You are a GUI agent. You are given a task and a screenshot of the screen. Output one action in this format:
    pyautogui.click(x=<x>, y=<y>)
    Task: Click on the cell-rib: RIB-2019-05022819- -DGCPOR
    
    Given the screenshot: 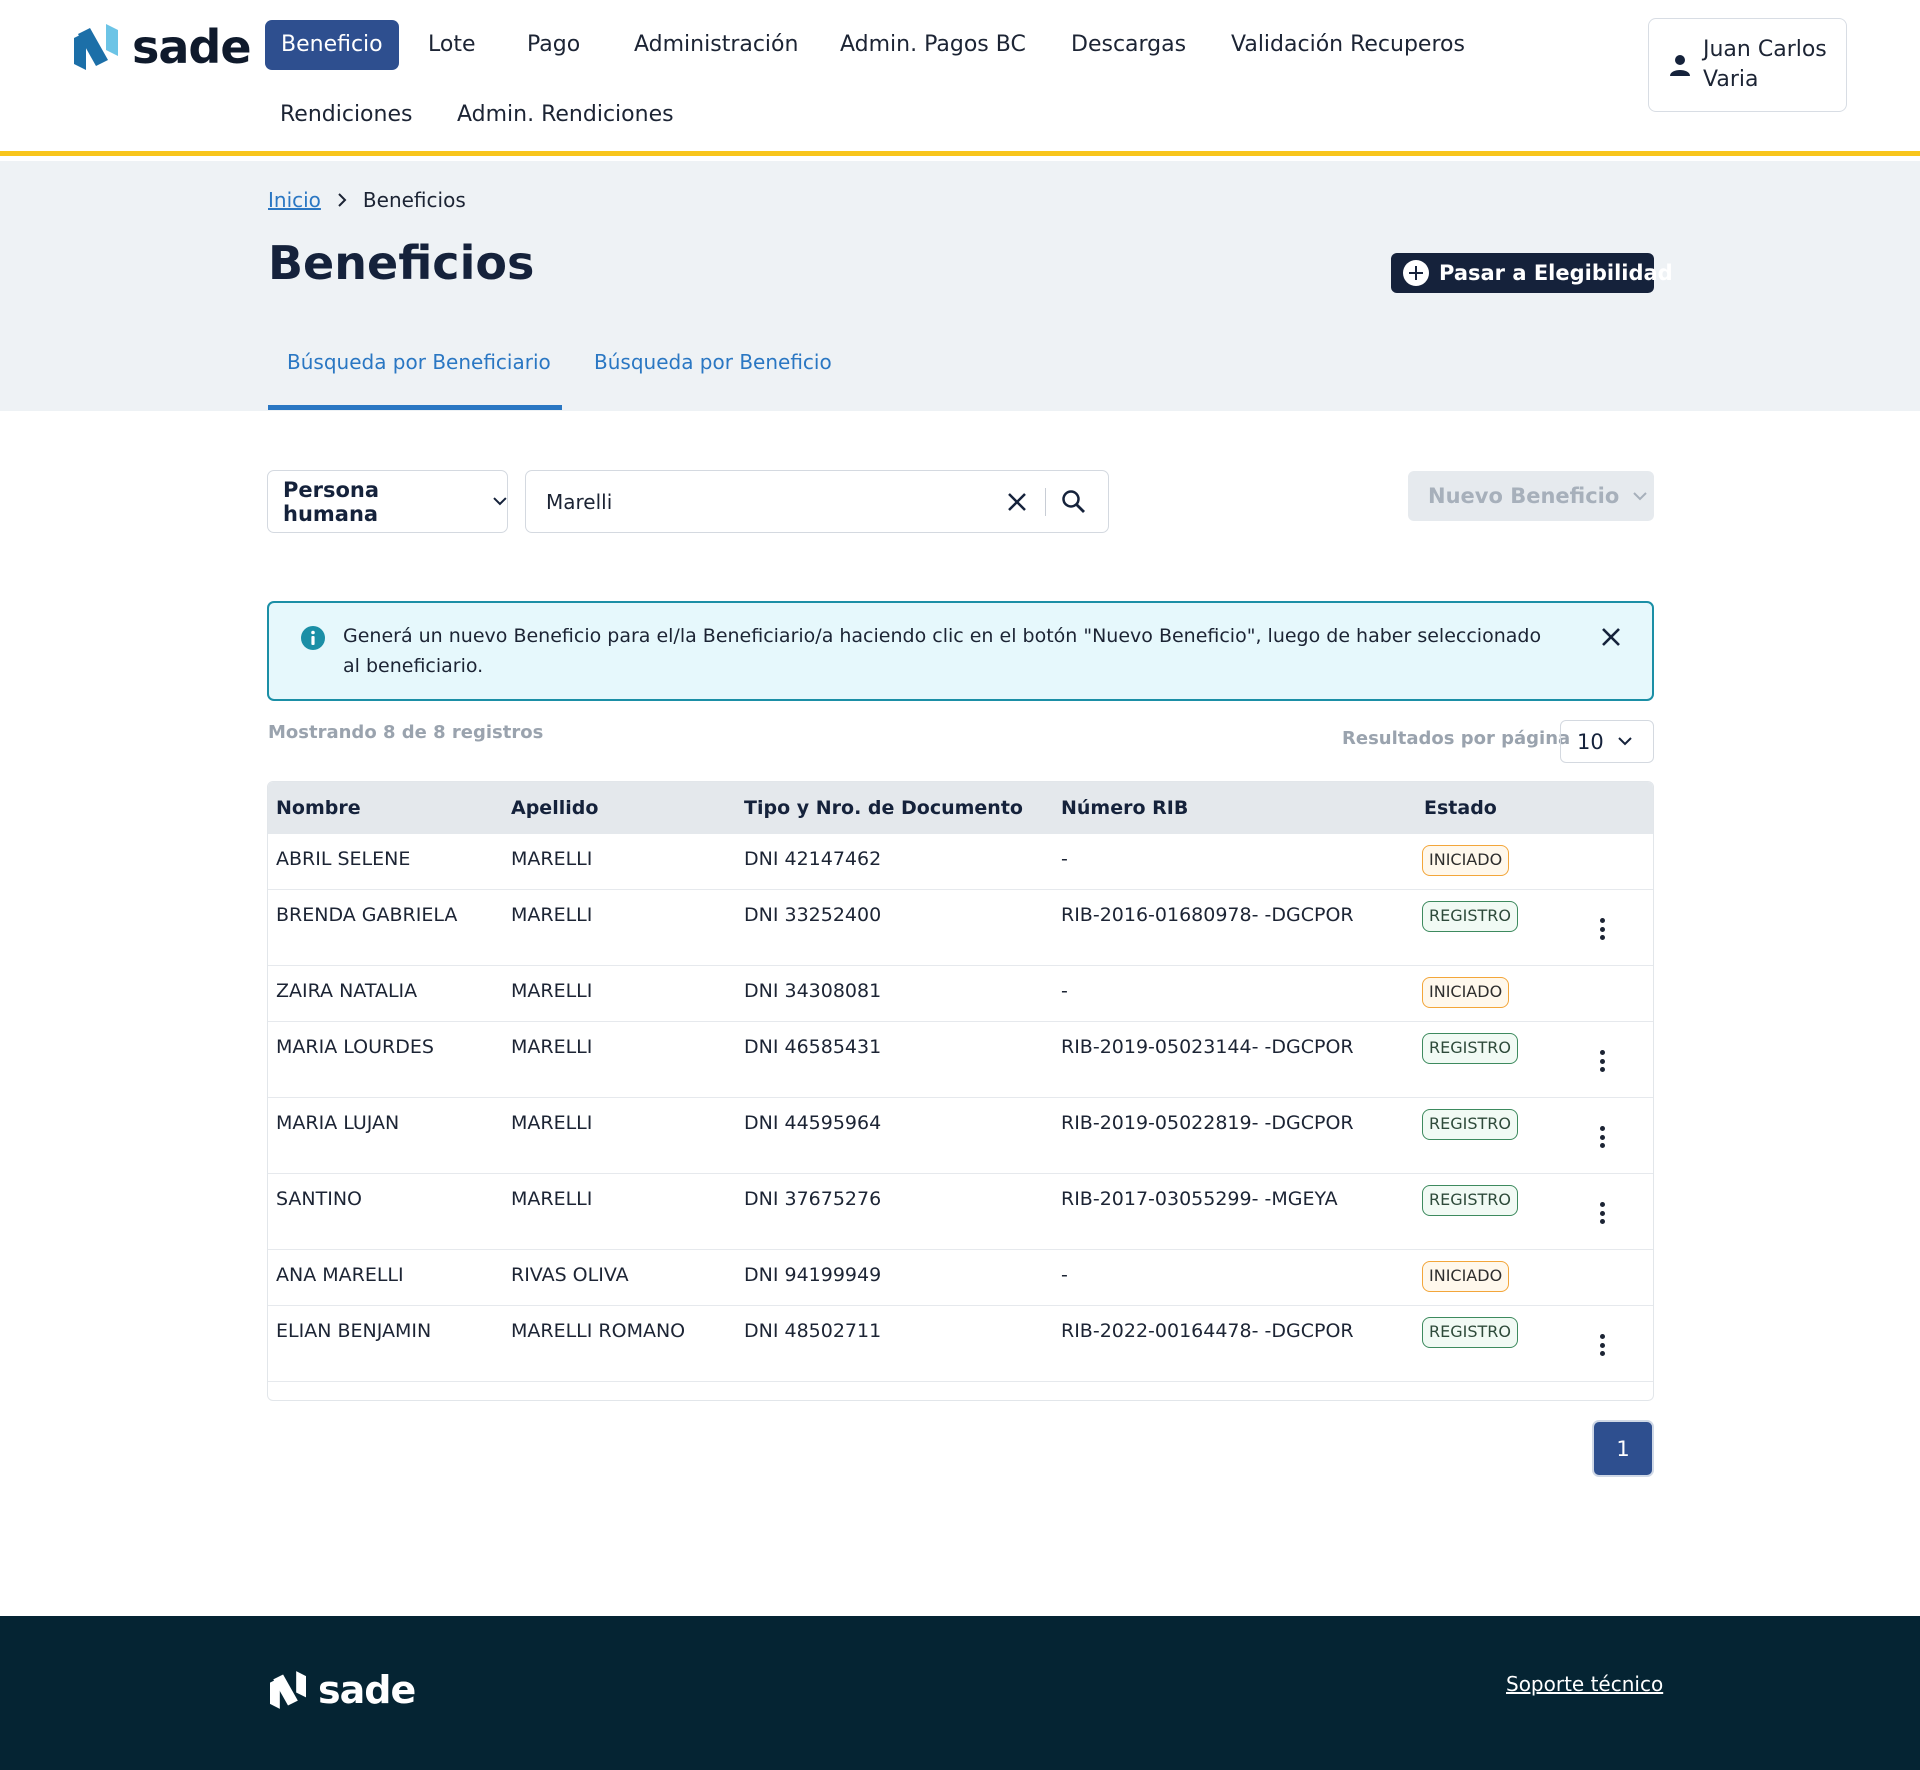 What is the action you would take?
    pyautogui.click(x=1207, y=1123)
    